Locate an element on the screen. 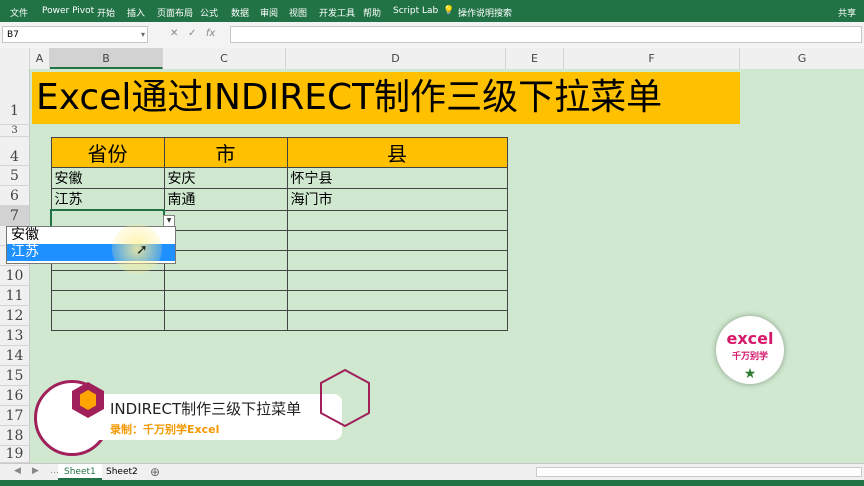  logo-text-excel: excel is located at coordinates (750, 338).